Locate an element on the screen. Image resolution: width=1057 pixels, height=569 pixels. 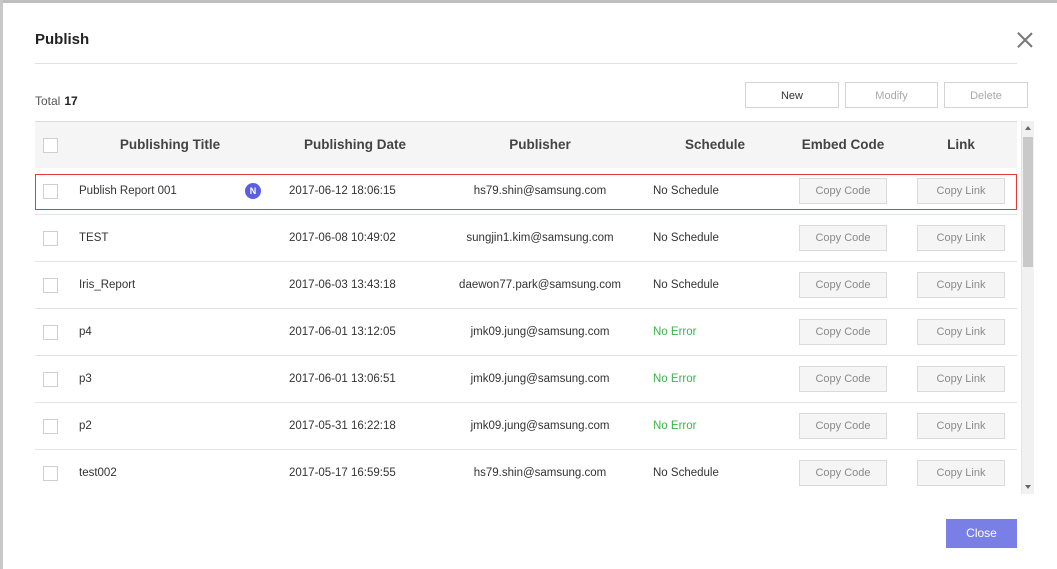
total-value: 17 is located at coordinates (71, 101).